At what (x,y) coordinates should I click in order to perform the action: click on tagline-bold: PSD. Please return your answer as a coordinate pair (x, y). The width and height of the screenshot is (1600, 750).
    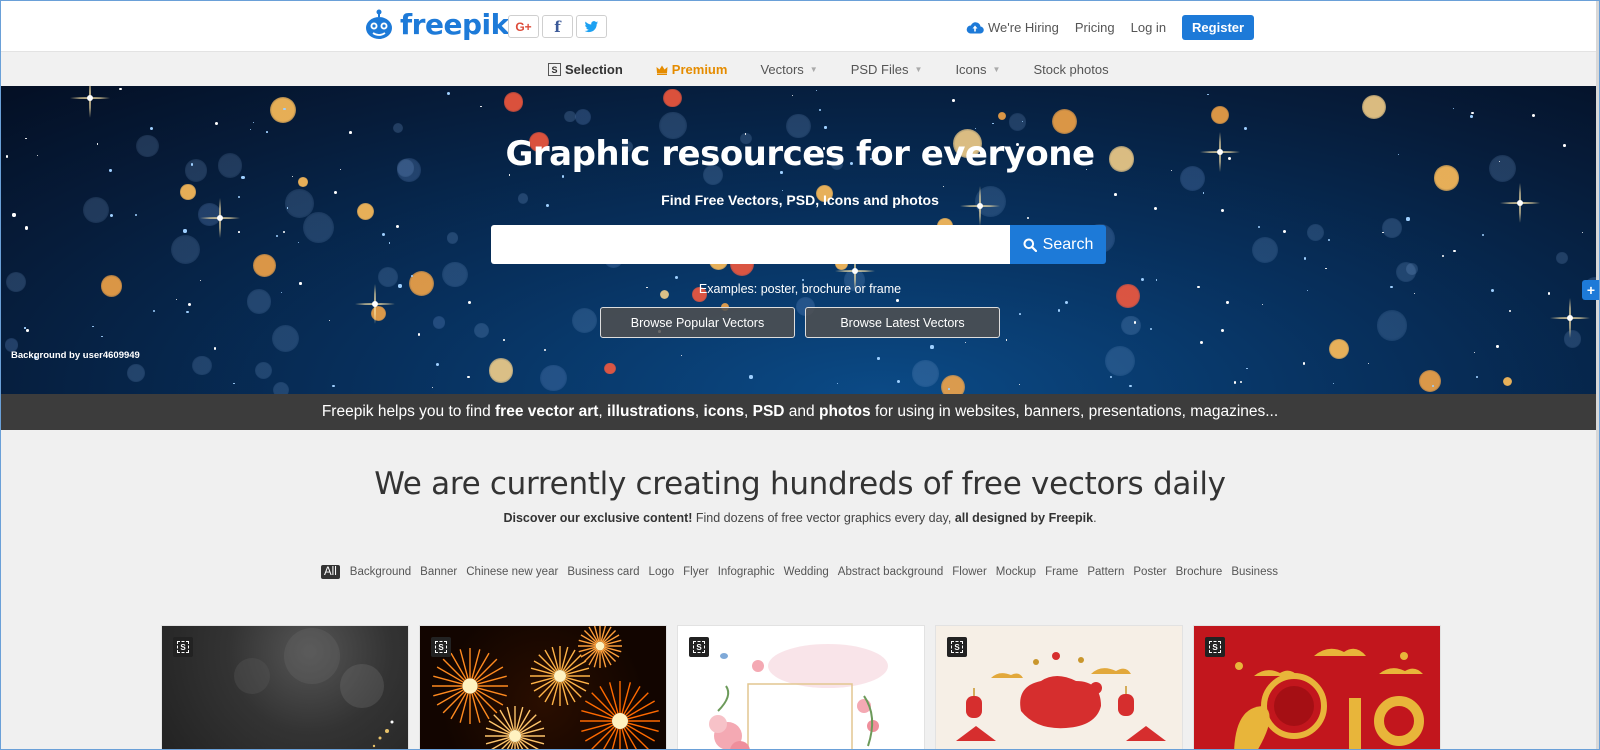
    Looking at the image, I should click on (768, 411).